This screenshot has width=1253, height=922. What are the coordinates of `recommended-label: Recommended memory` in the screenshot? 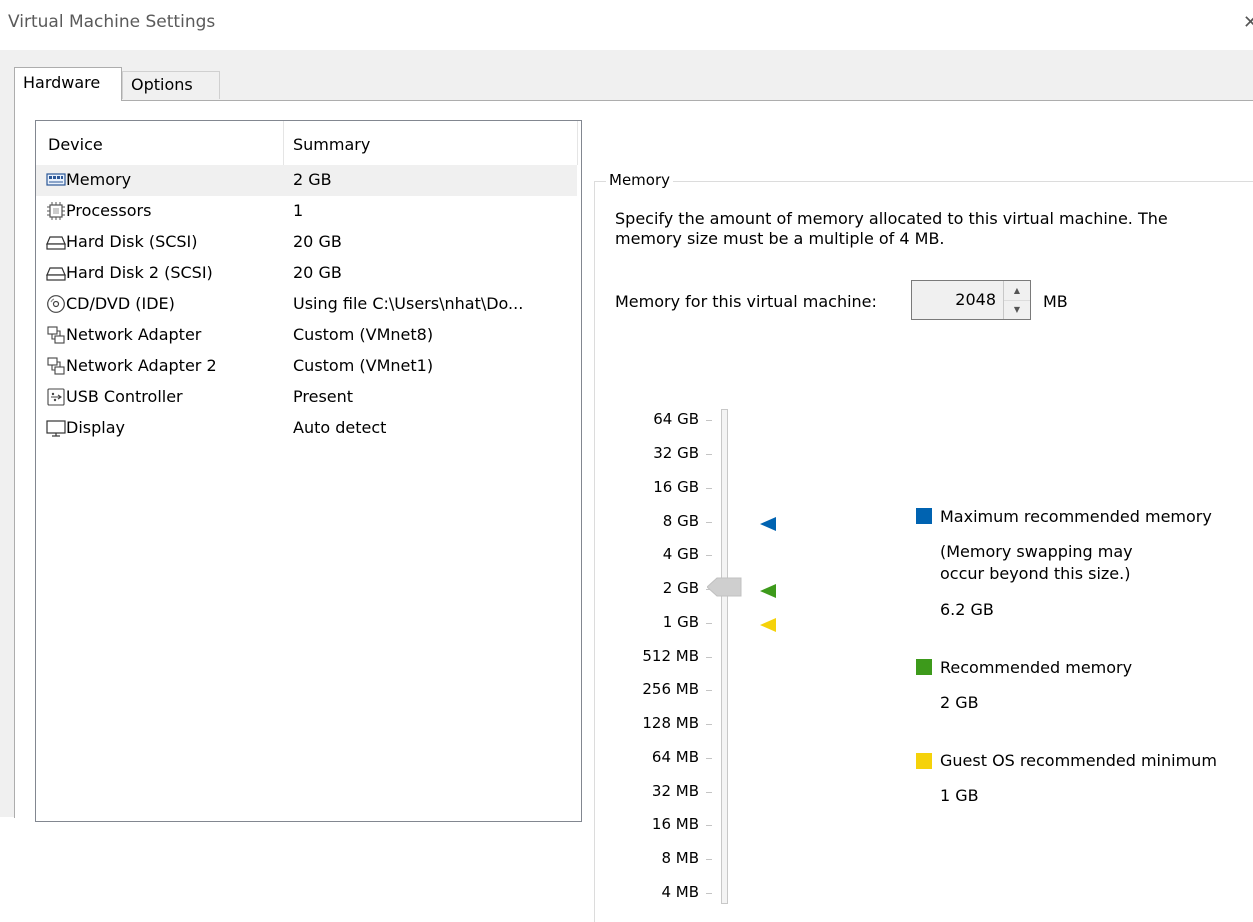 It's located at (1036, 667).